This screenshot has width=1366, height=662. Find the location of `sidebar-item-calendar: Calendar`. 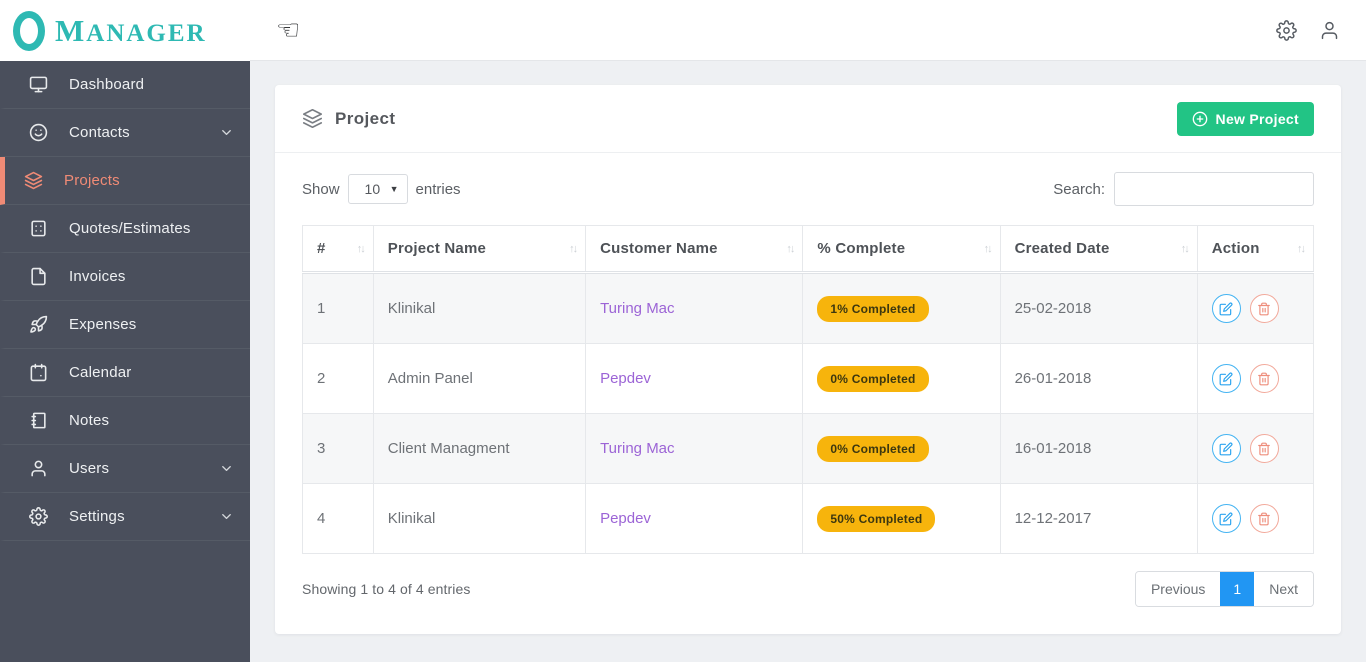

sidebar-item-calendar: Calendar is located at coordinates (125, 373).